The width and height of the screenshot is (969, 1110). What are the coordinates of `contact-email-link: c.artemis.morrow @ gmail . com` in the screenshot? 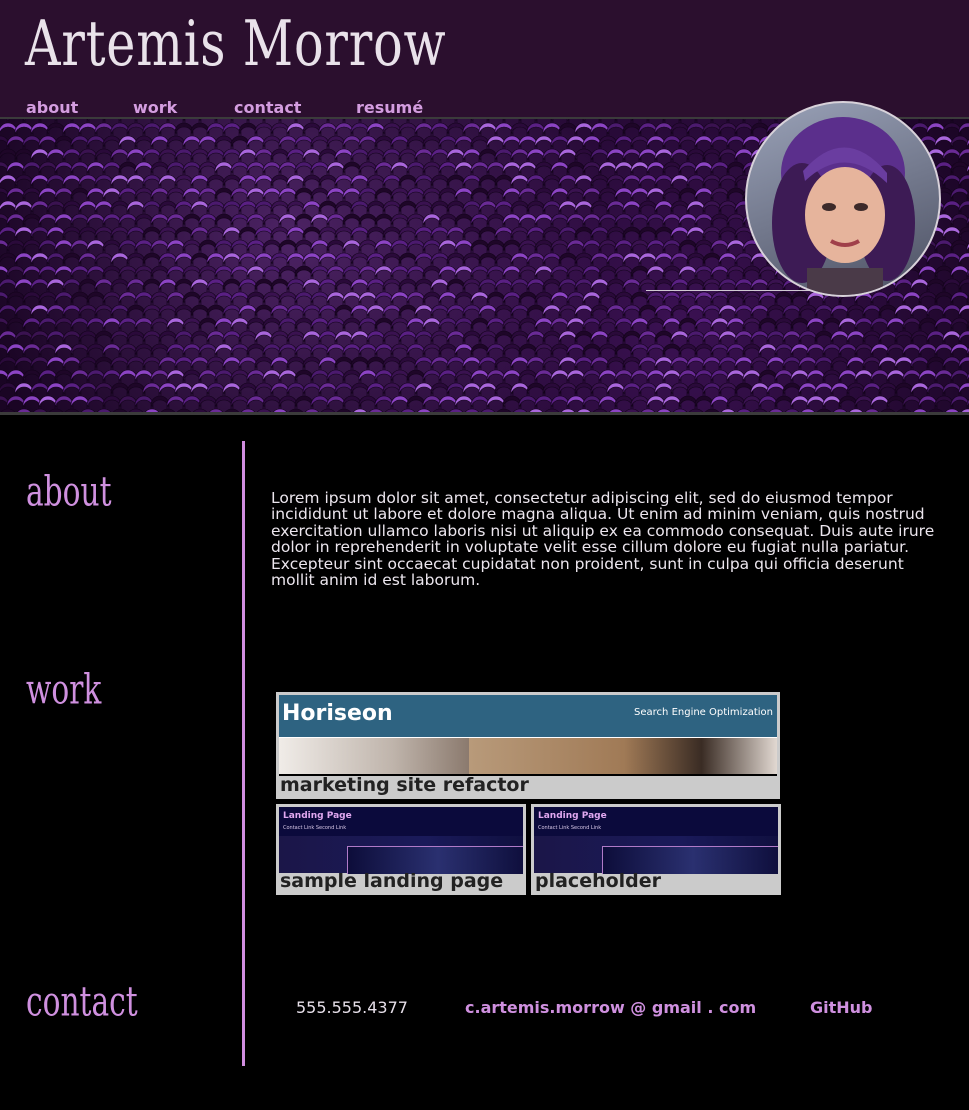 It's located at (610, 1007).